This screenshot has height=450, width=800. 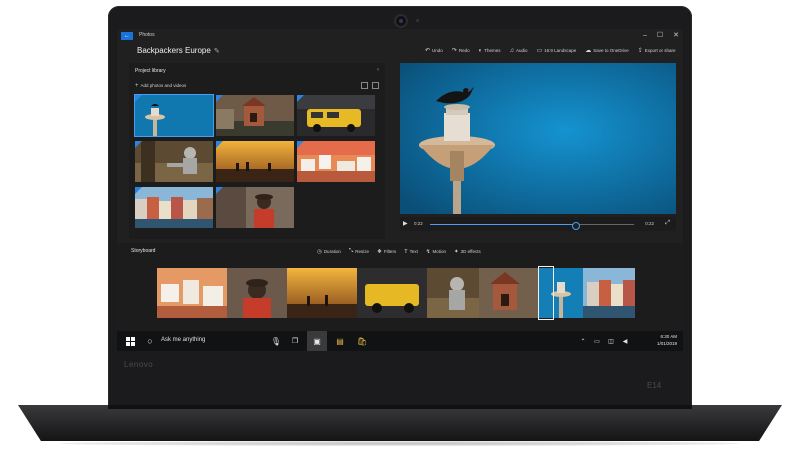 What do you see at coordinates (370, 85) in the screenshot?
I see `library-view-toggle` at bounding box center [370, 85].